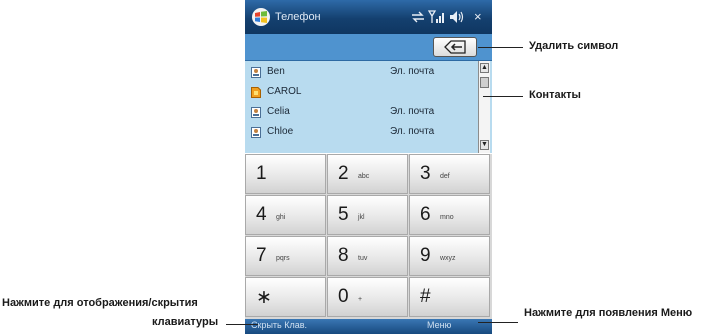  I want to click on key-3: 3 def, so click(449, 174).